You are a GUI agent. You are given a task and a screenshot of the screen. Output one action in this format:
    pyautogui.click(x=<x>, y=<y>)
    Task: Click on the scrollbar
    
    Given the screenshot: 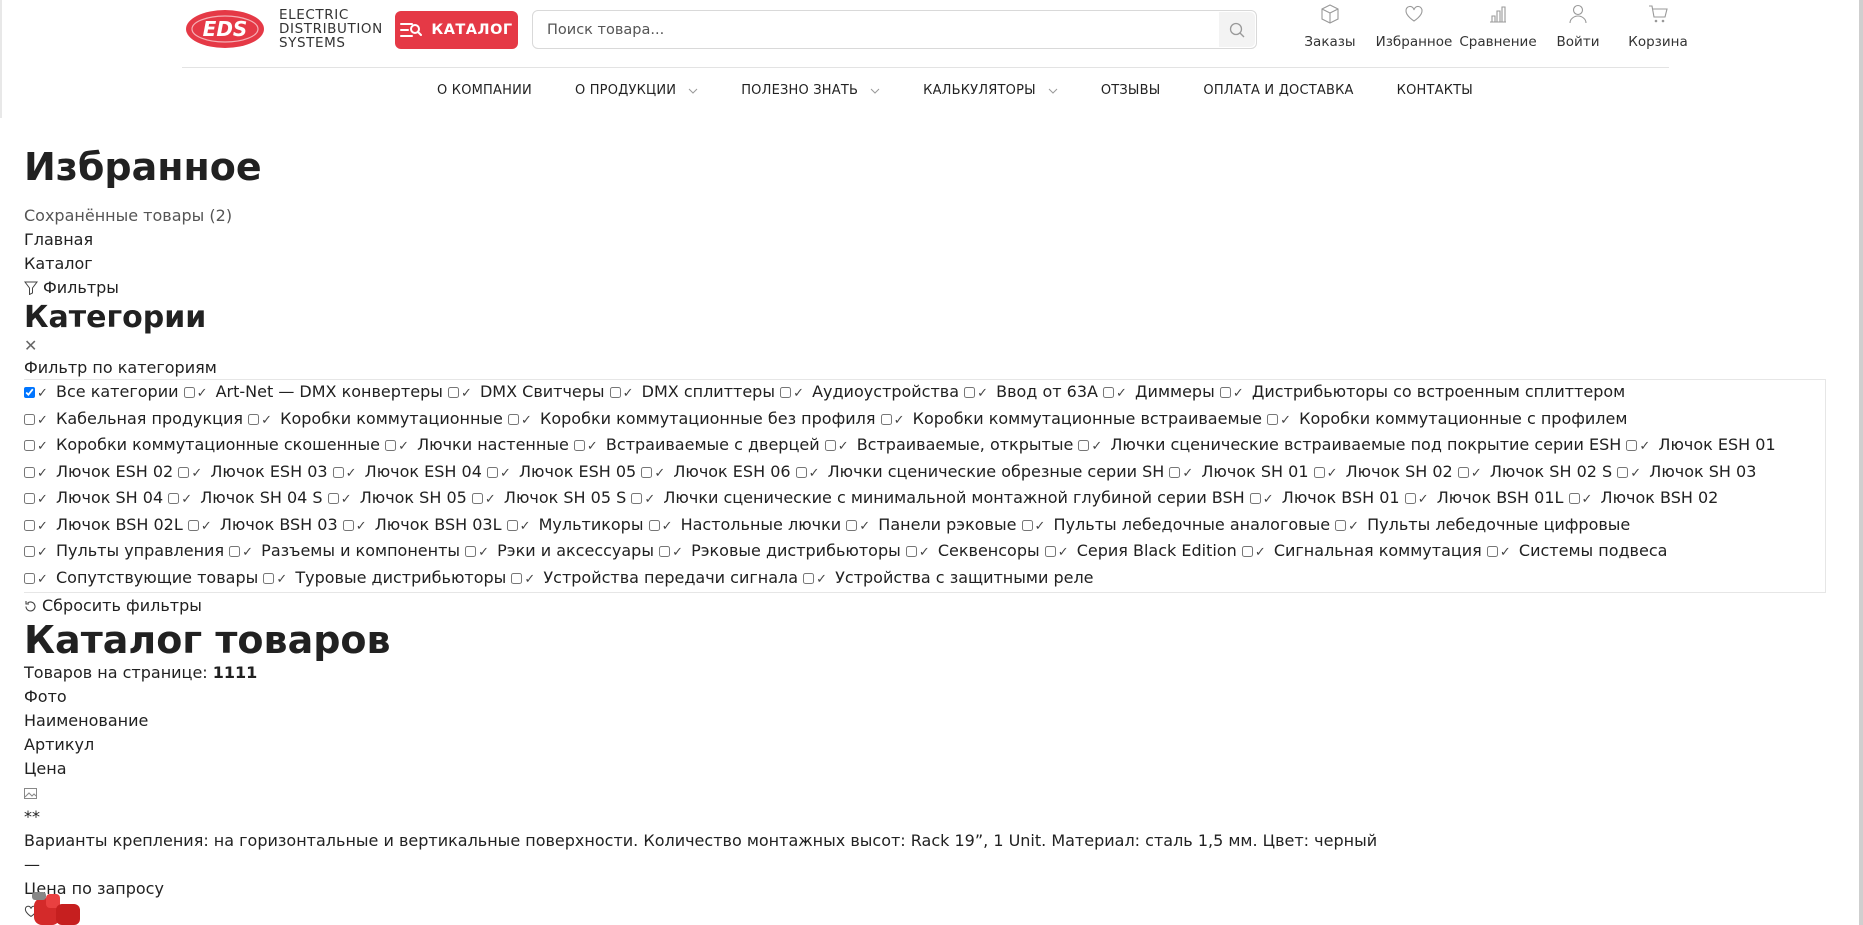 What is the action you would take?
    pyautogui.click(x=1861, y=462)
    